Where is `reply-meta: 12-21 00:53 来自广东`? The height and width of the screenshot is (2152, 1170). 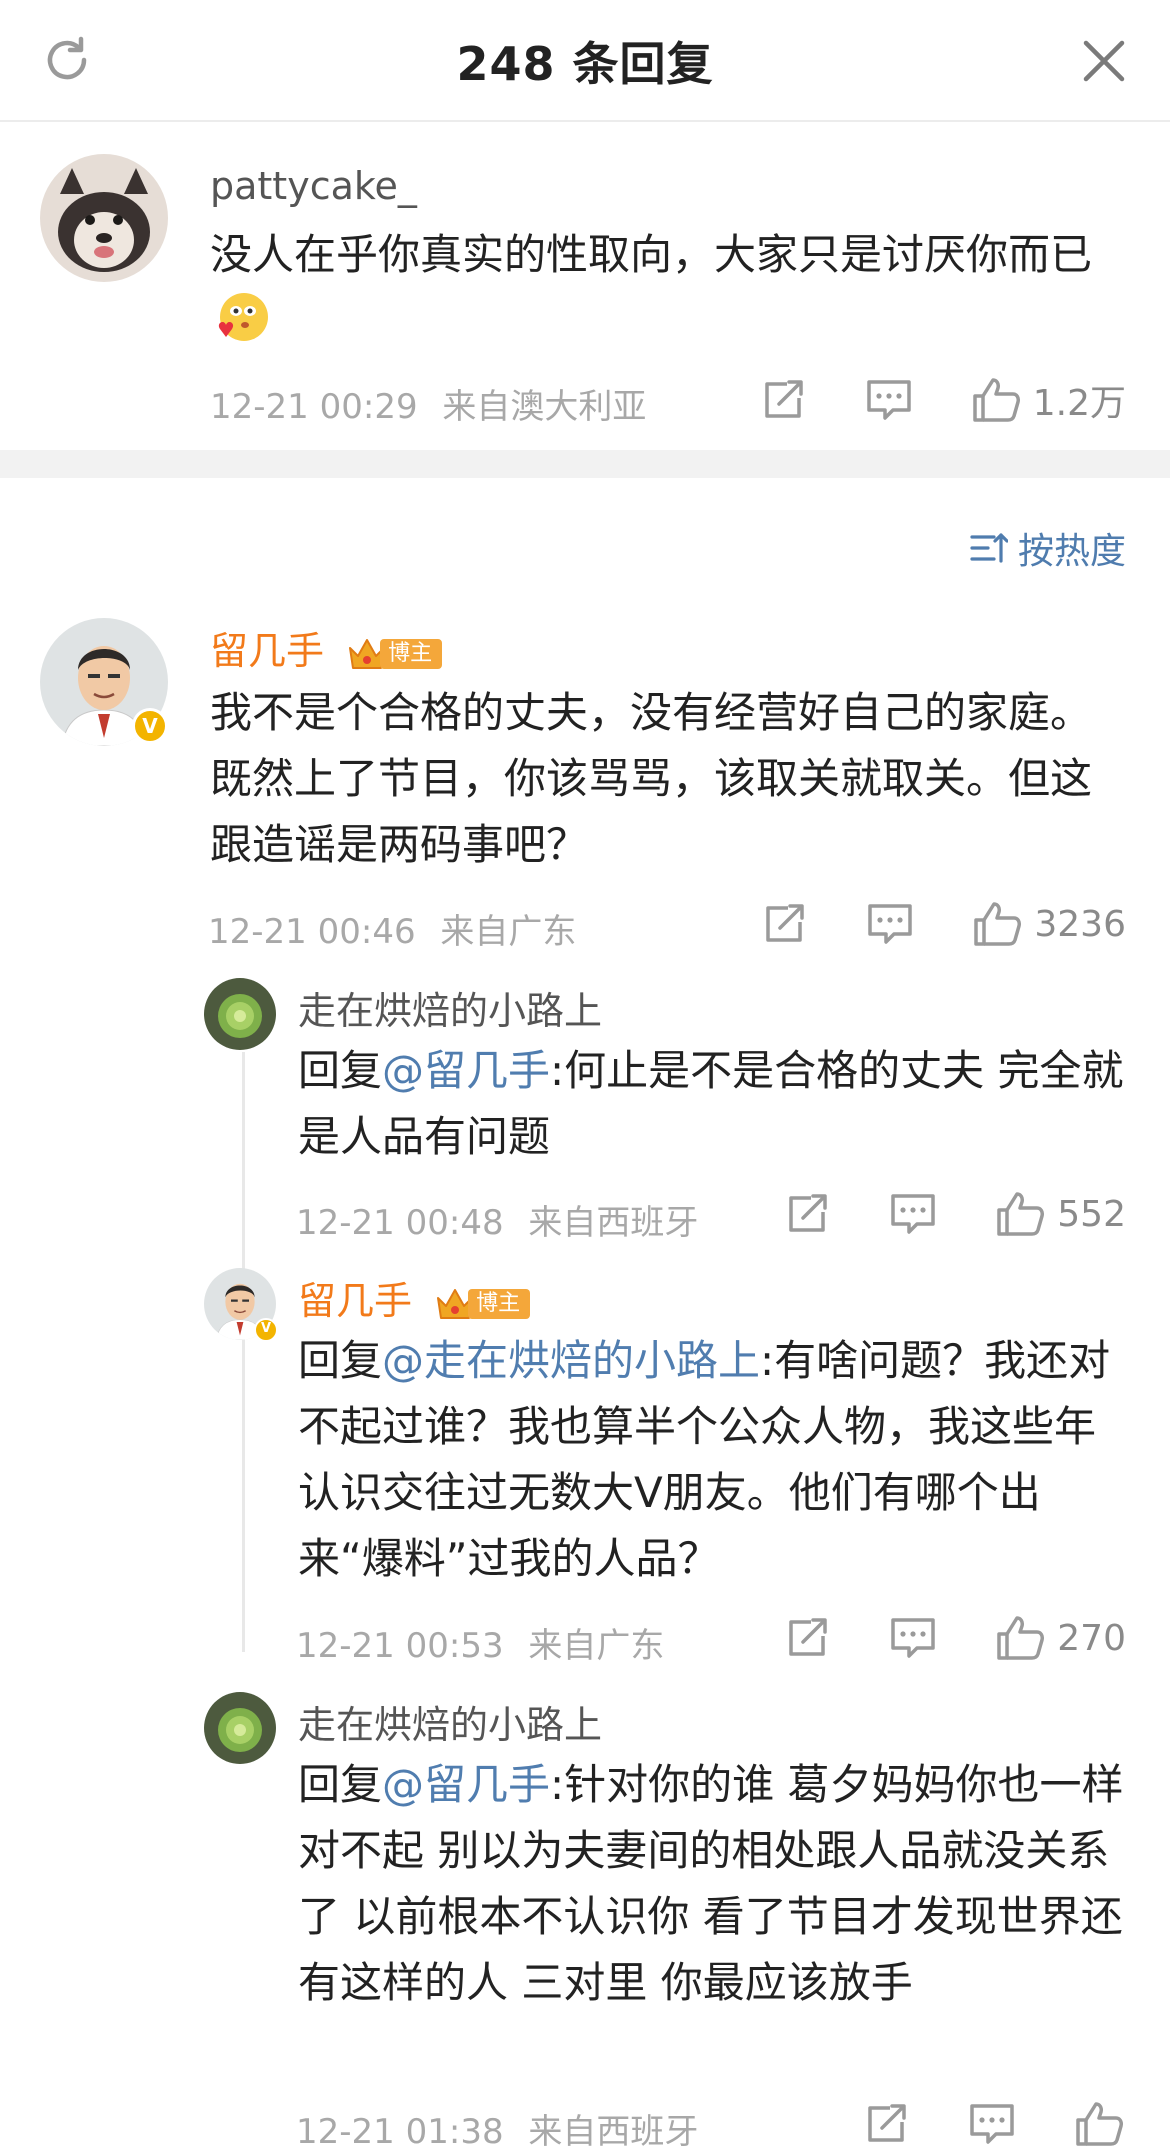
reply-meta: 12-21 00:53 来自广东 is located at coordinates (480, 1642).